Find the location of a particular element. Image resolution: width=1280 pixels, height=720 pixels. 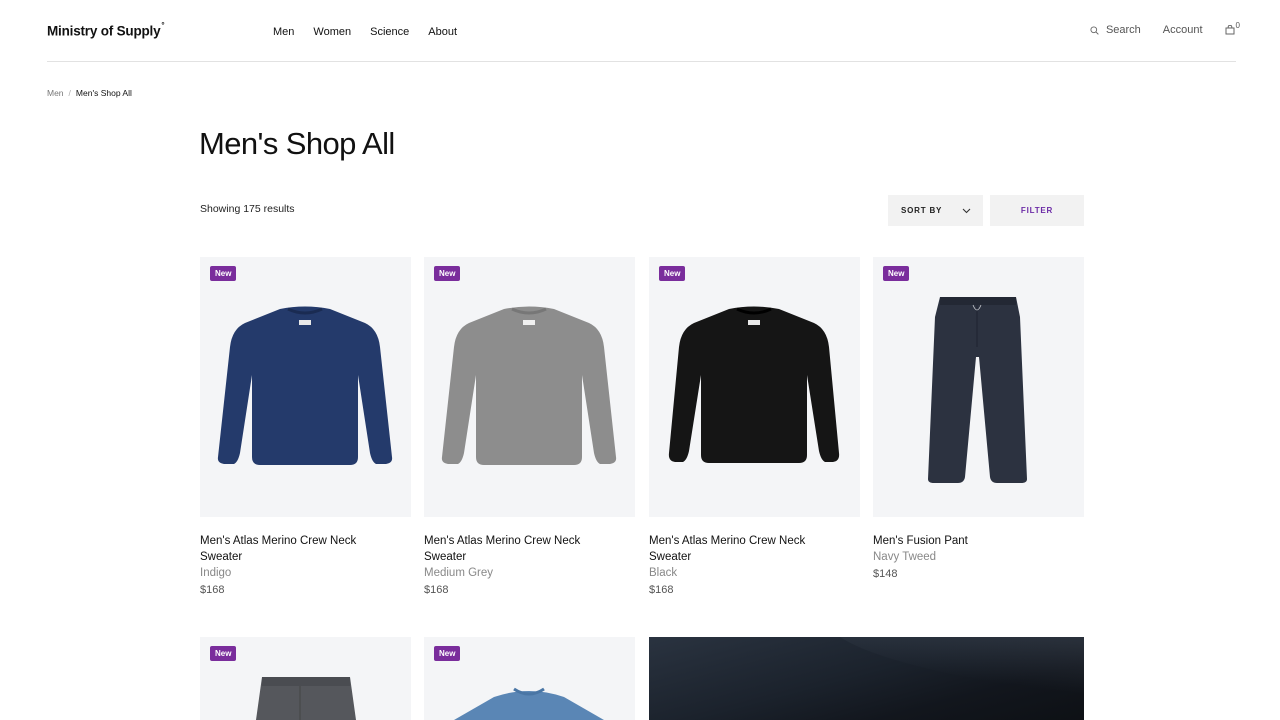

cart-button: 0 is located at coordinates (1232, 28).